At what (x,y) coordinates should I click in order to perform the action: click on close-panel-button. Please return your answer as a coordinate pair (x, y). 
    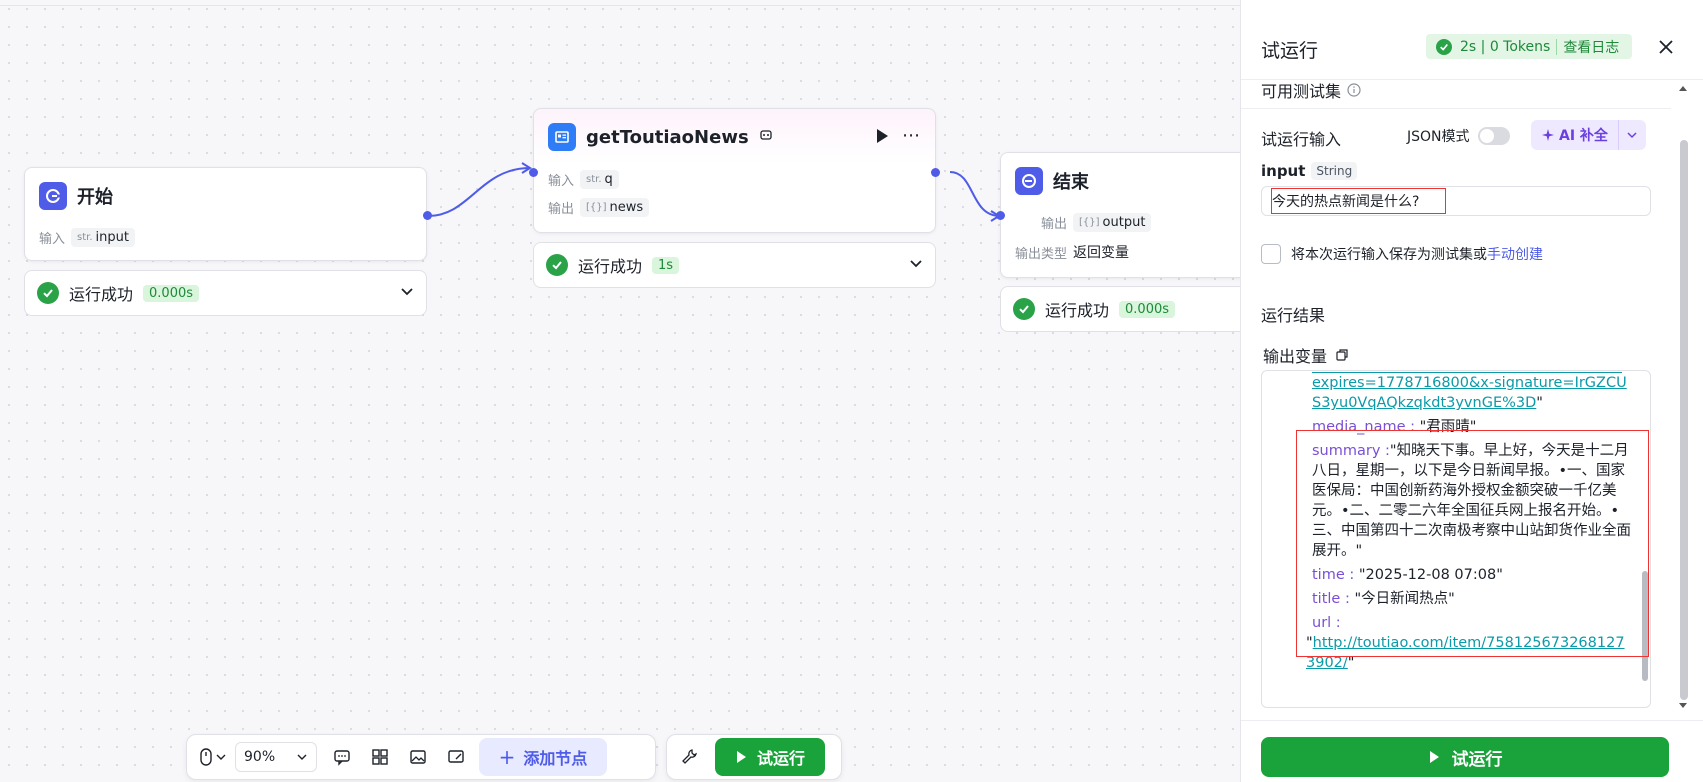
    Looking at the image, I should click on (1666, 47).